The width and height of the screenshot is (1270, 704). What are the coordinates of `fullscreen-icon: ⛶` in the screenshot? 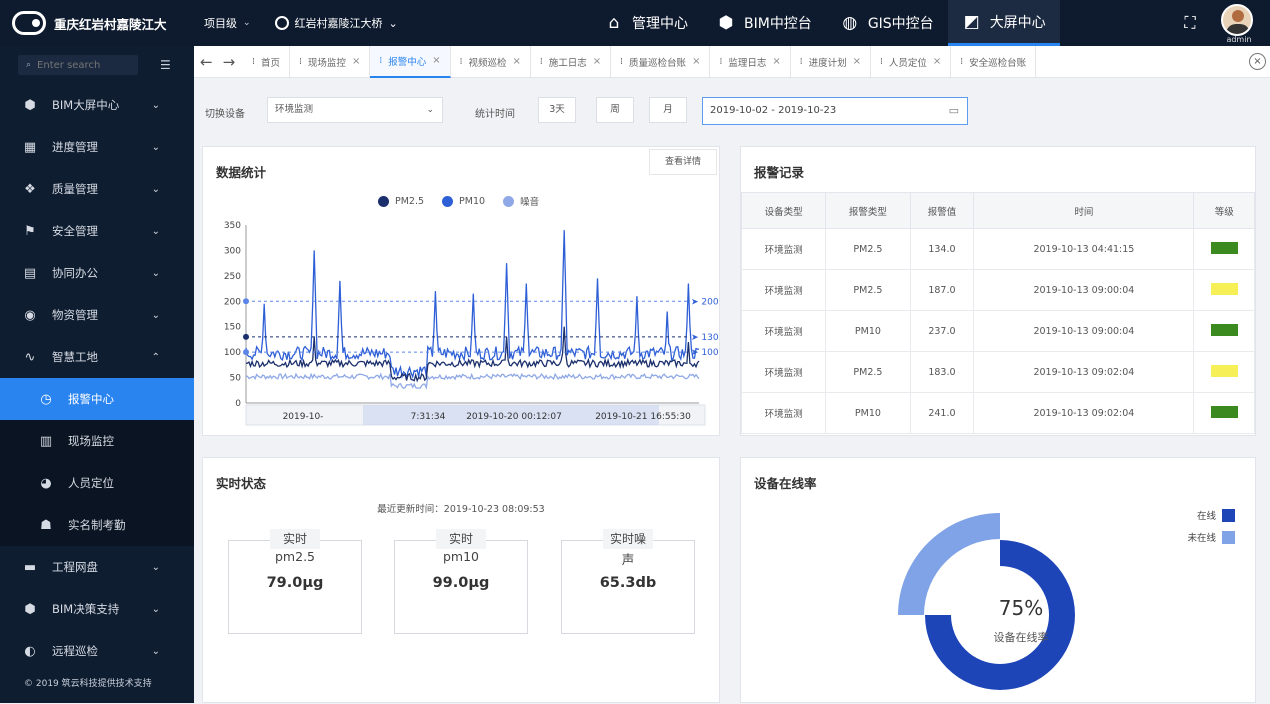 It's located at (1190, 22).